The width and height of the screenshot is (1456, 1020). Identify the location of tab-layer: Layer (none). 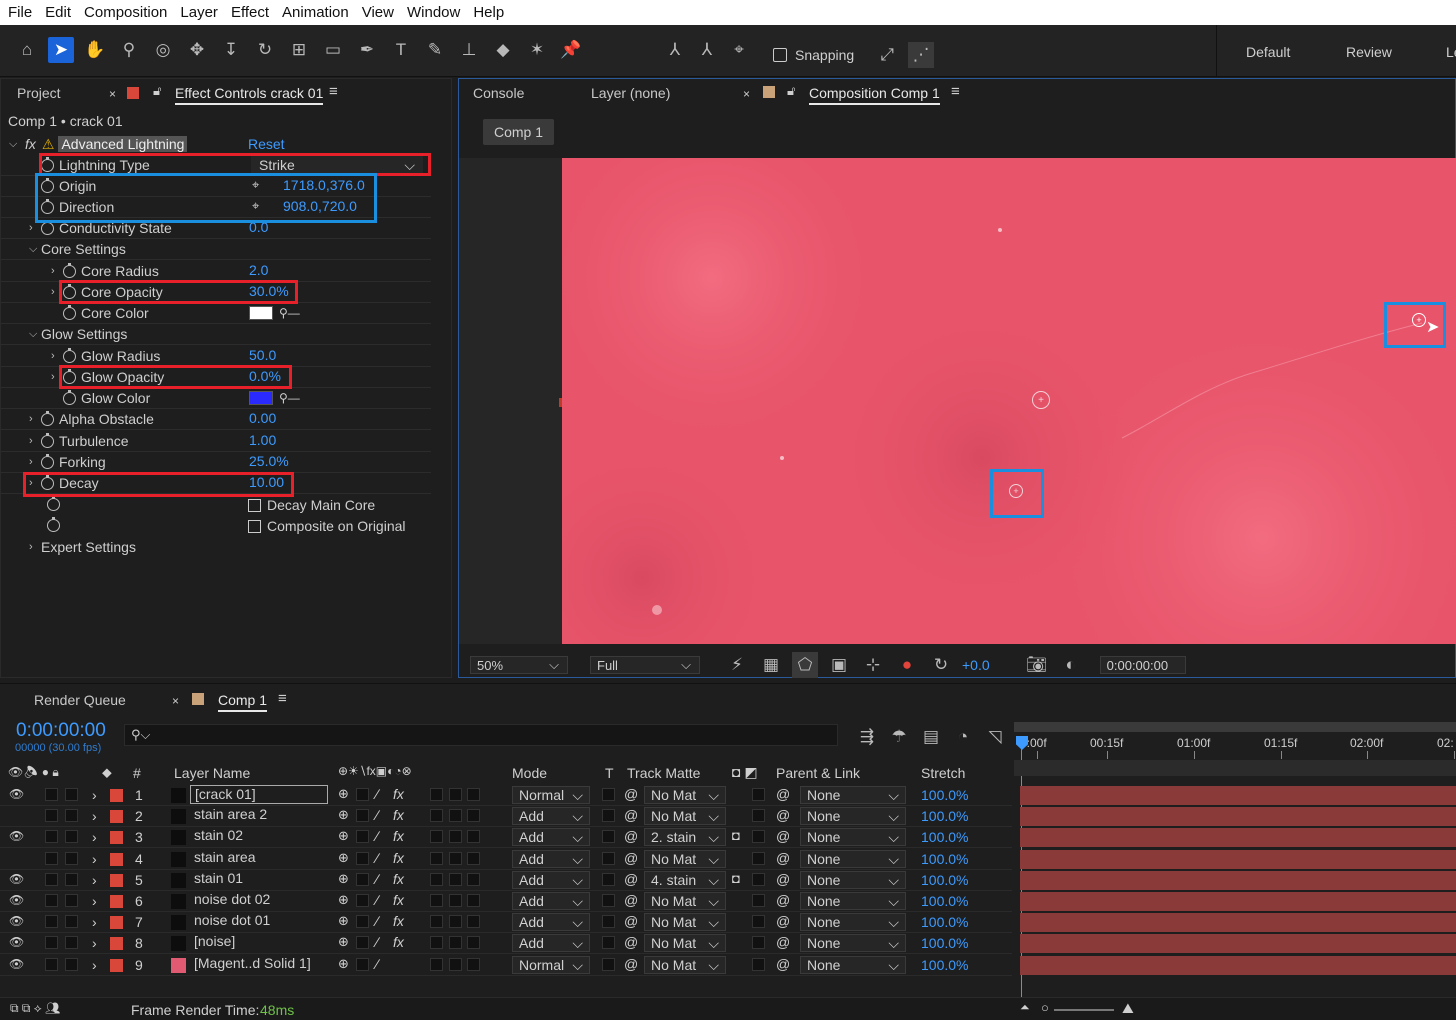
(630, 93).